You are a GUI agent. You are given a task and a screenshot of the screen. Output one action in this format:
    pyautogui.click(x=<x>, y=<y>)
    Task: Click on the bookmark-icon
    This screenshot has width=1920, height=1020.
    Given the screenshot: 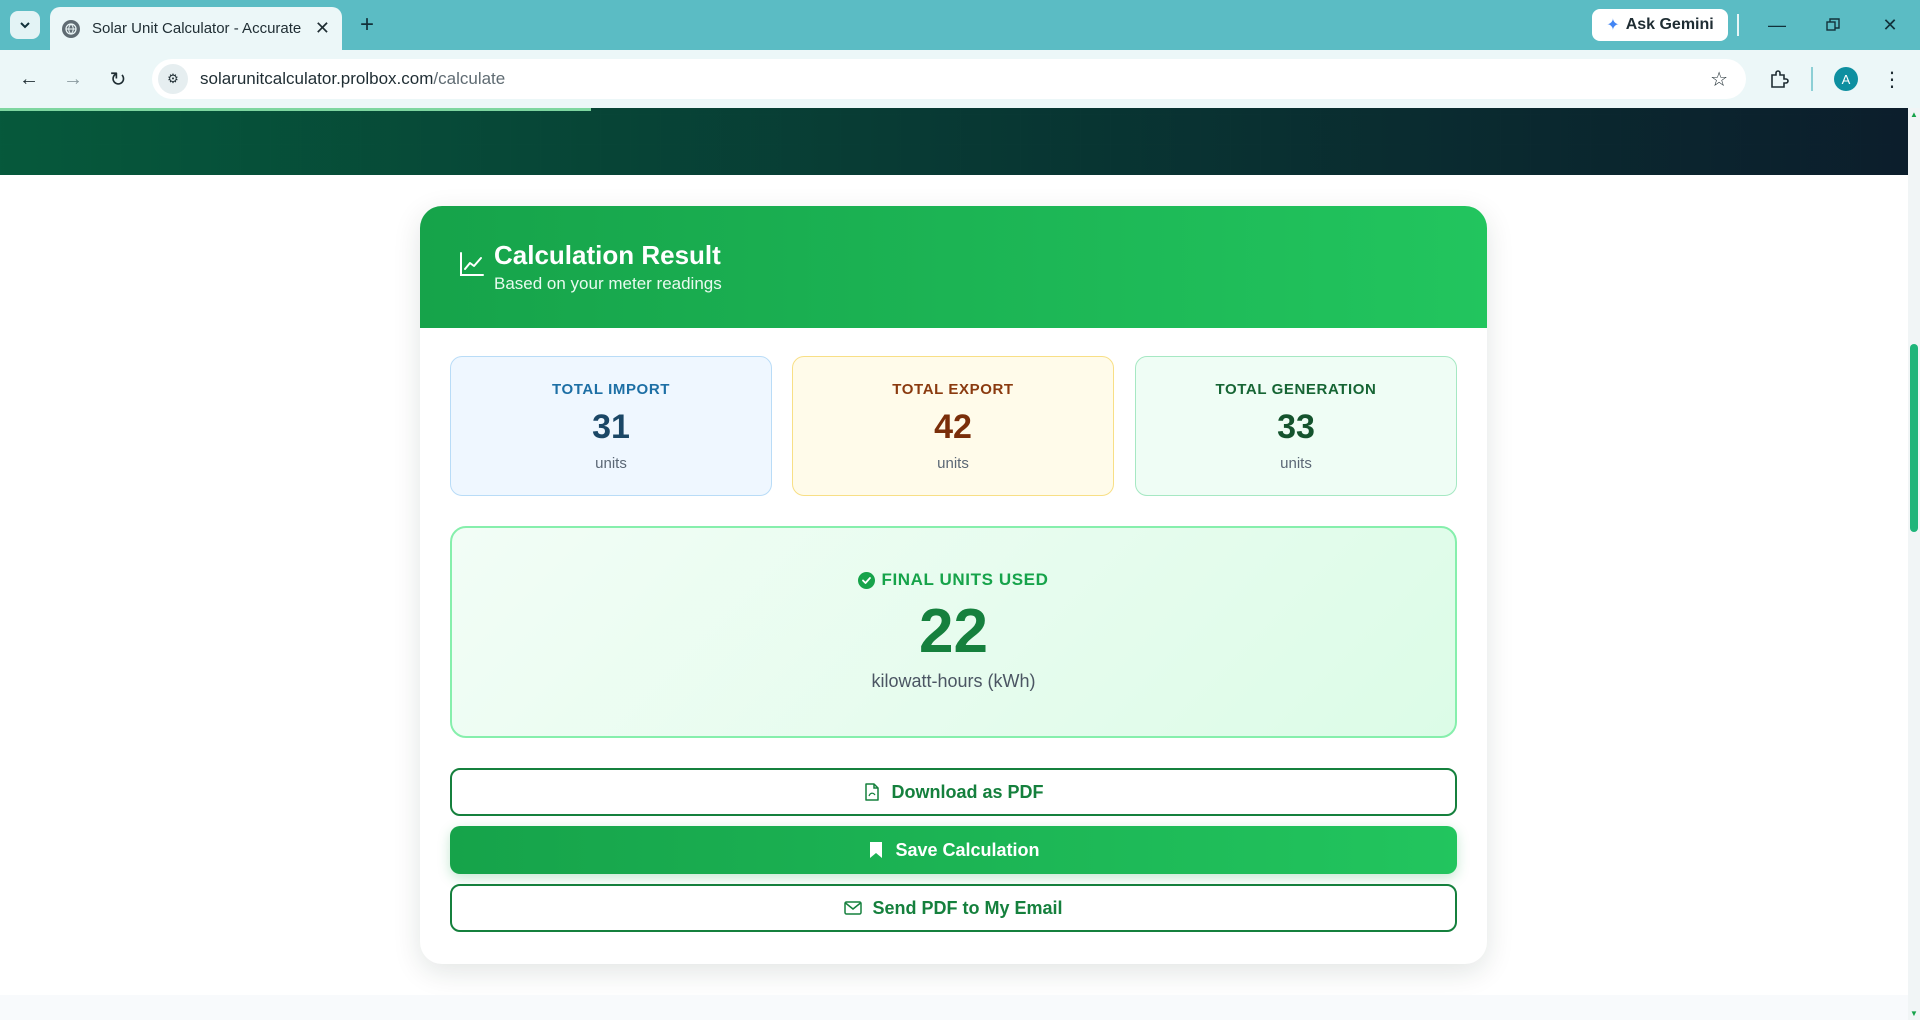 What is the action you would take?
    pyautogui.click(x=876, y=850)
    